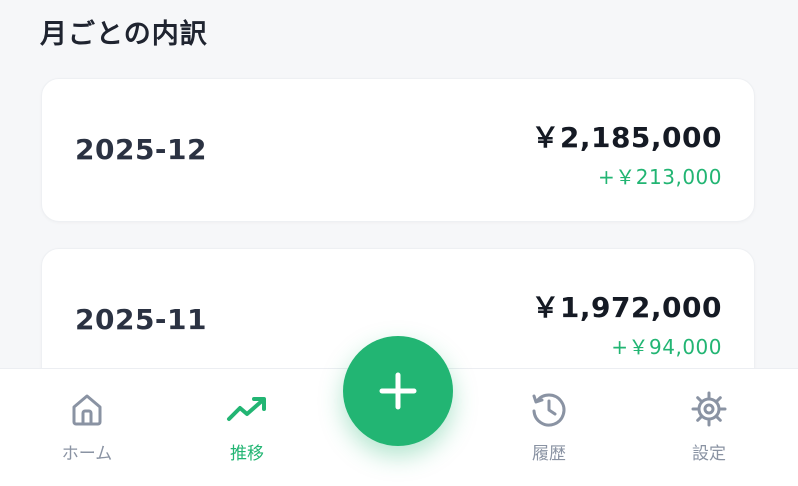  I want to click on trend-icon, so click(246, 409).